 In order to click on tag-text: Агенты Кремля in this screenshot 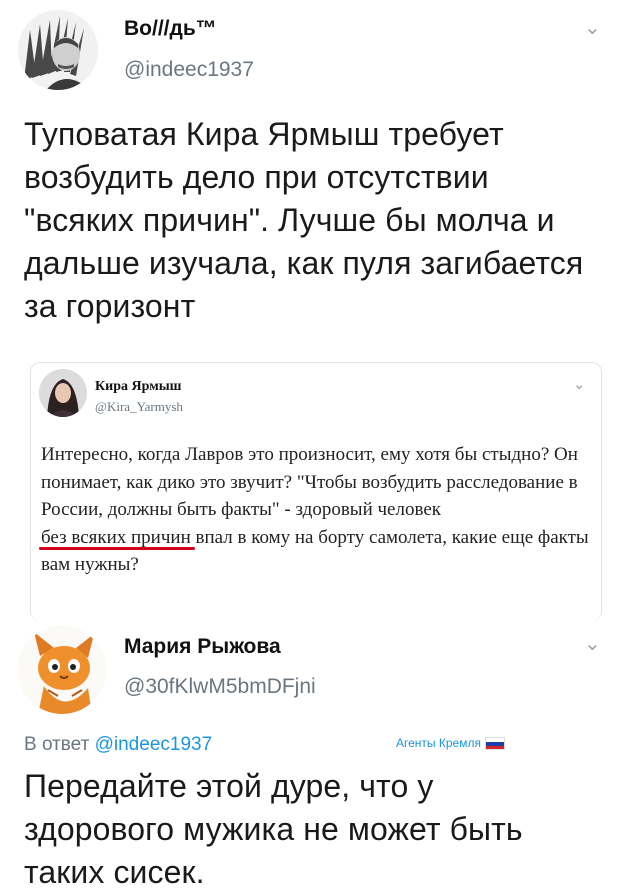, I will do `click(438, 743)`.